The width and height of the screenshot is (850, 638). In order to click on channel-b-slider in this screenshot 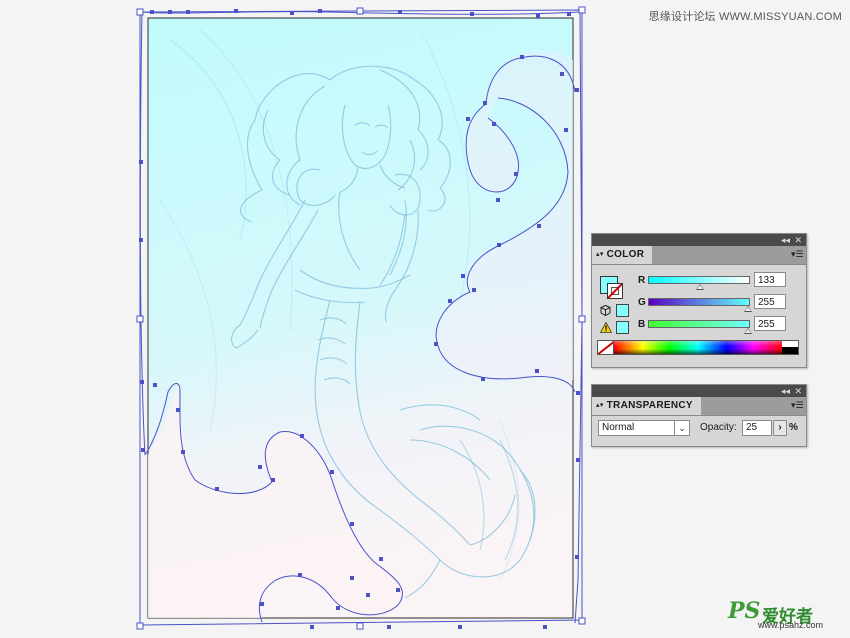, I will do `click(699, 324)`.